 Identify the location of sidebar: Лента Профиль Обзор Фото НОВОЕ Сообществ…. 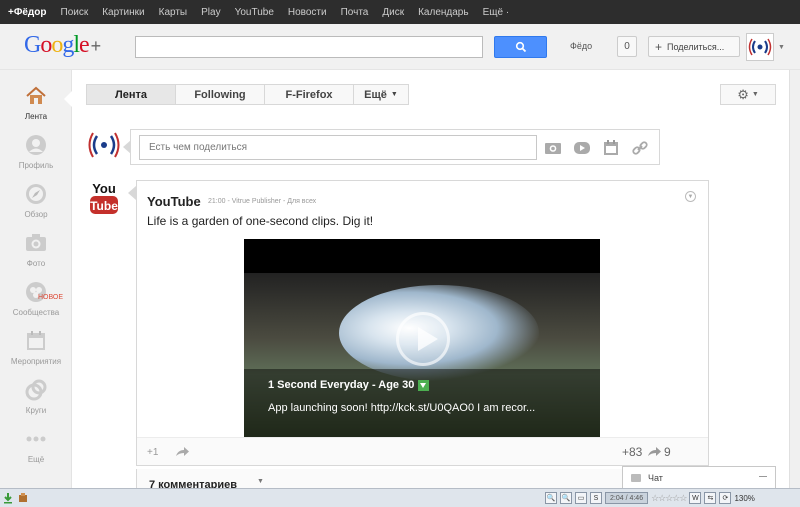
(36, 279).